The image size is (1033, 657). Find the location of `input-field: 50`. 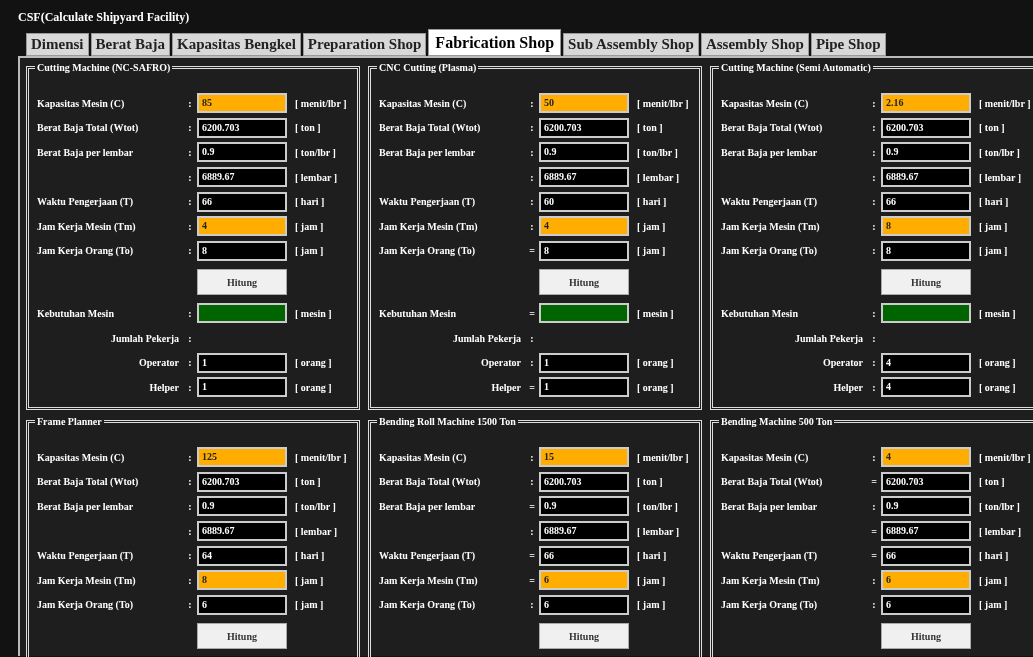

input-field: 50 is located at coordinates (584, 103).